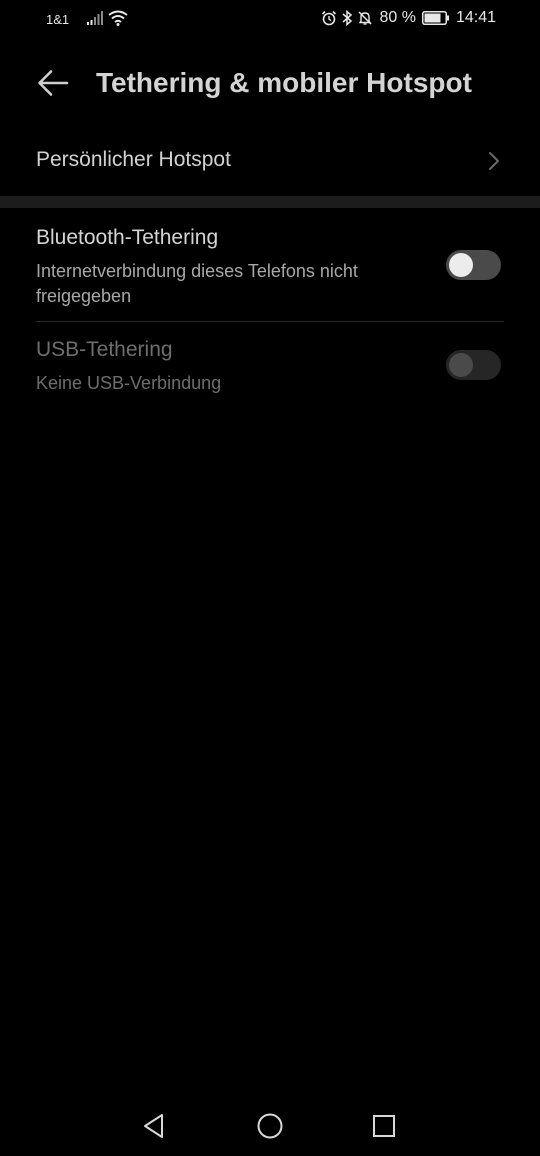 The height and width of the screenshot is (1156, 540). I want to click on nav-back-button, so click(154, 1126).